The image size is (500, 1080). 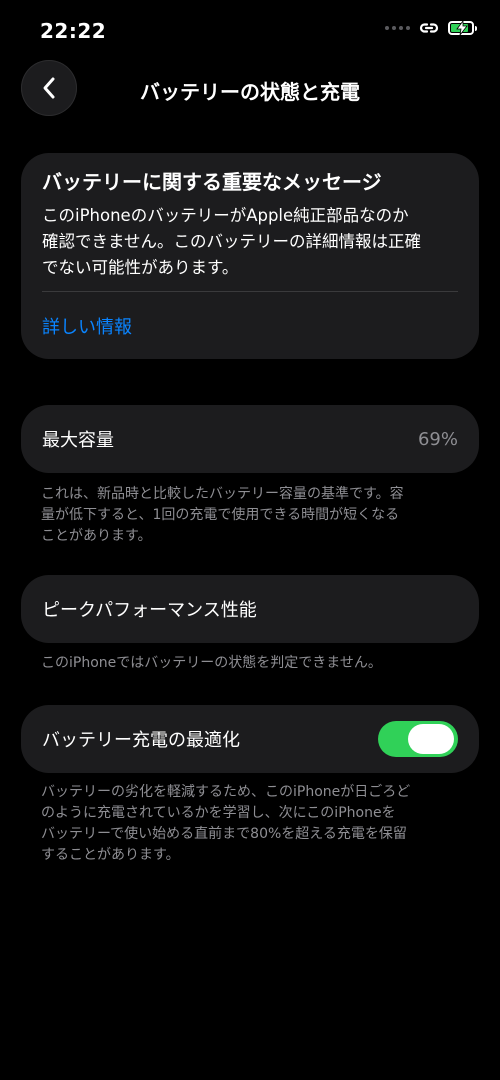 What do you see at coordinates (140, 267) in the screenshot?
I see `message-line: でない可能性があります。` at bounding box center [140, 267].